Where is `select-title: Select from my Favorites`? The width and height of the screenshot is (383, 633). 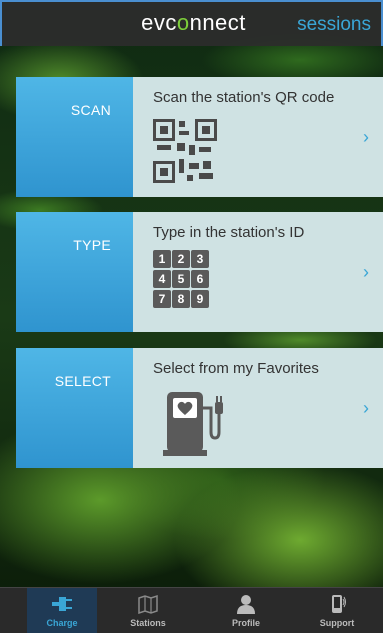 select-title: Select from my Favorites is located at coordinates (236, 368).